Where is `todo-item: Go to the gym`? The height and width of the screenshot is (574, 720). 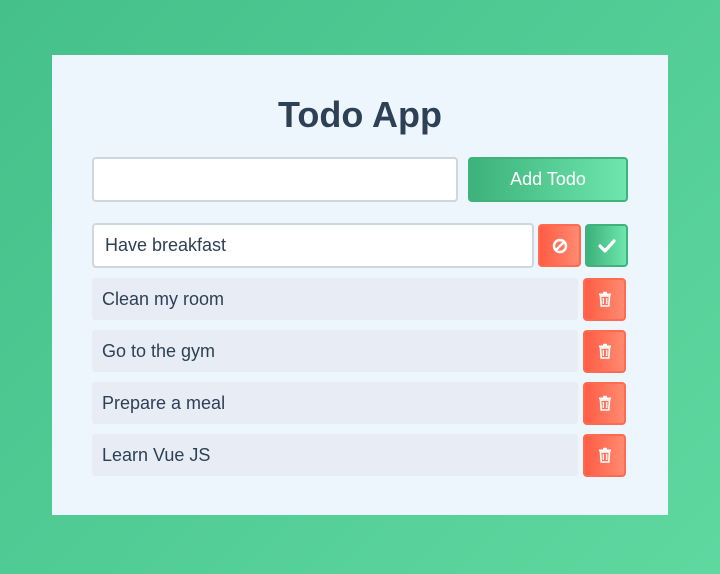
todo-item: Go to the gym is located at coordinates (360, 351).